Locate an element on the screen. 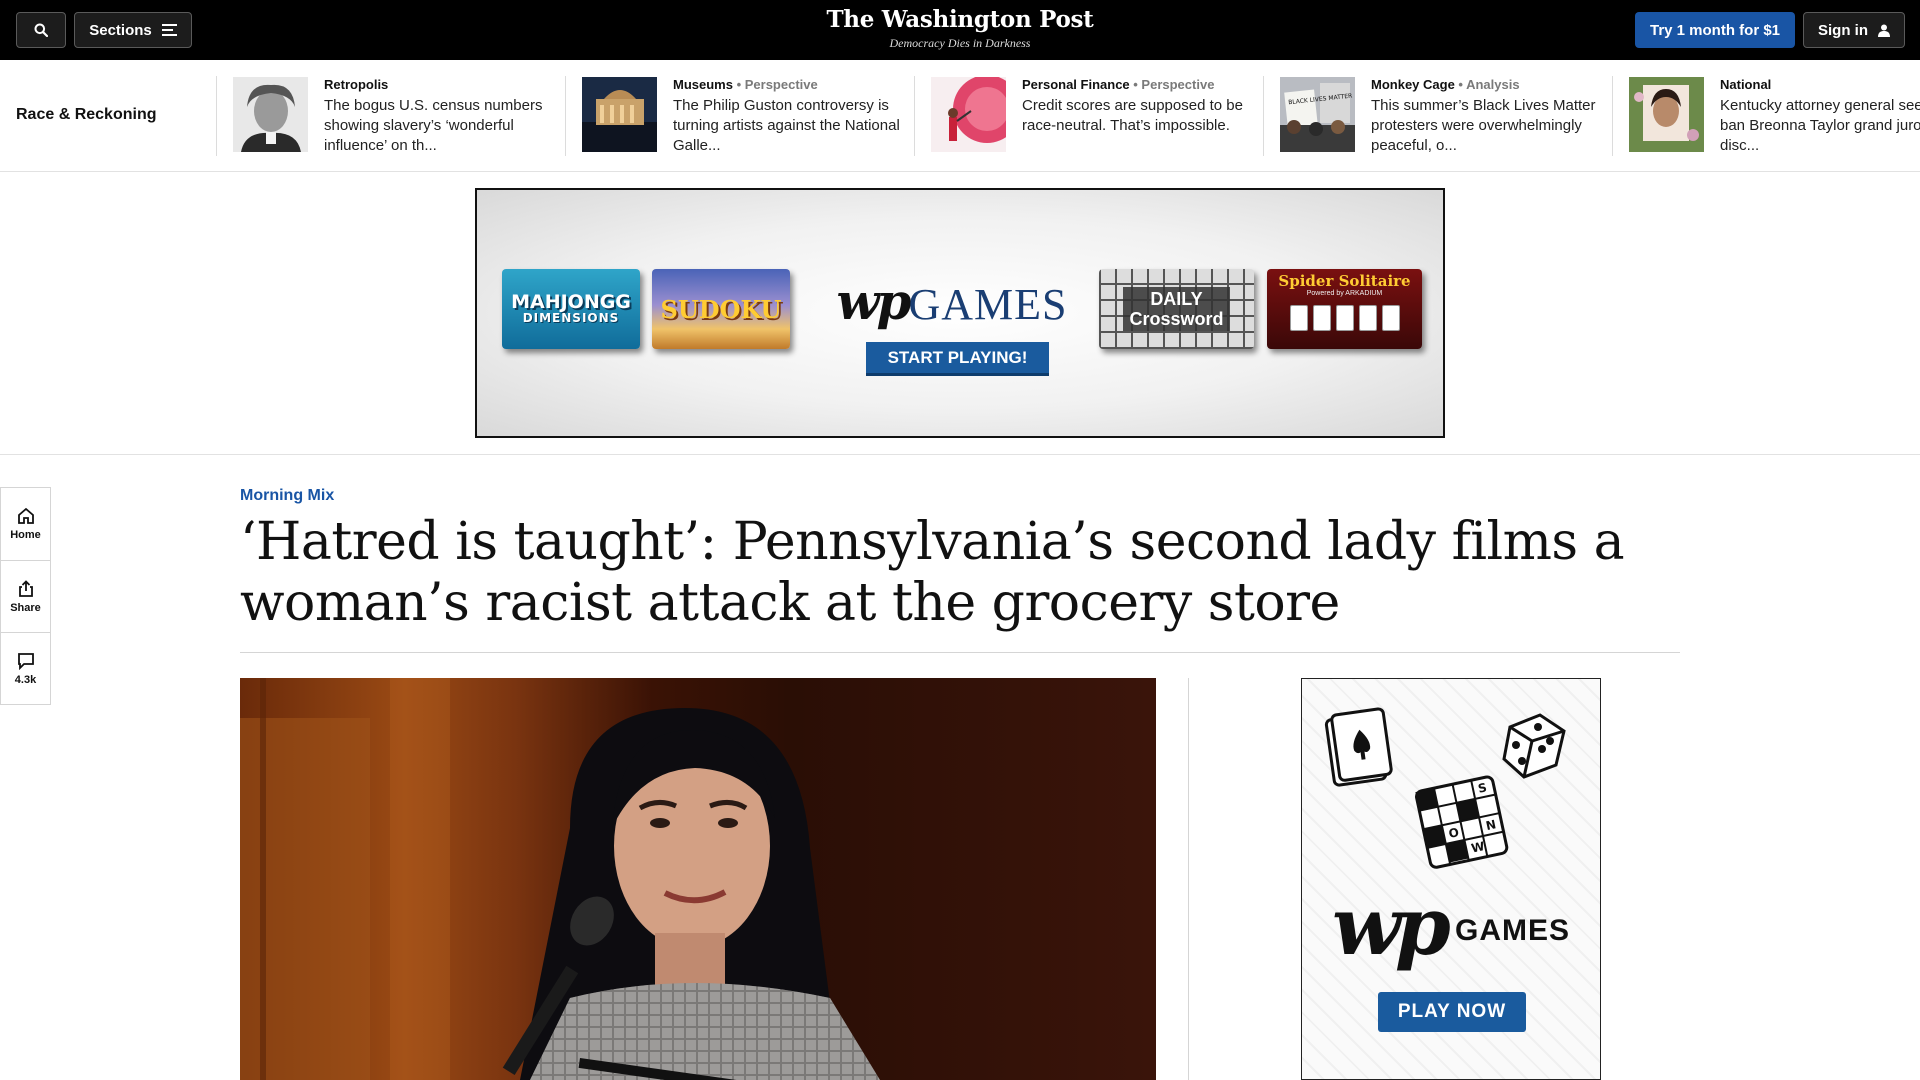 The image size is (1920, 1080). home-label: Home is located at coordinates (25, 535).